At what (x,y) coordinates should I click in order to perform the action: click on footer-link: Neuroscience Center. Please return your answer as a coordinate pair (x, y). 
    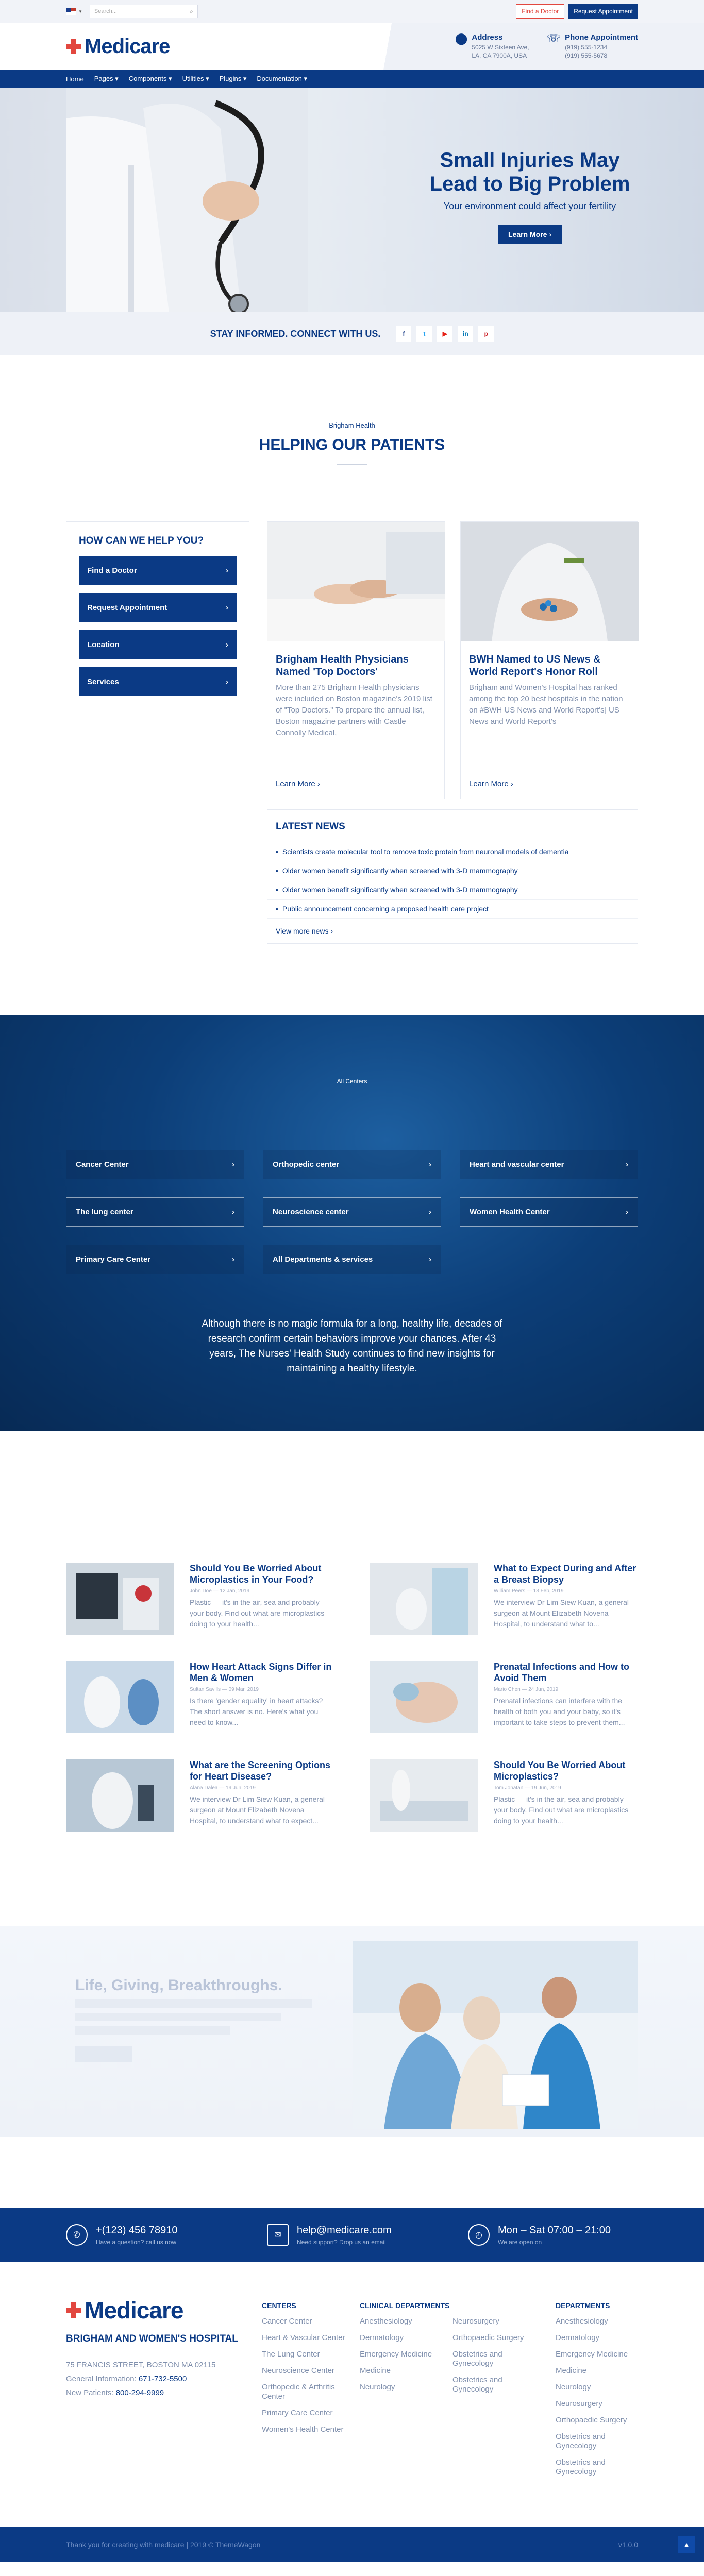
    Looking at the image, I should click on (311, 2371).